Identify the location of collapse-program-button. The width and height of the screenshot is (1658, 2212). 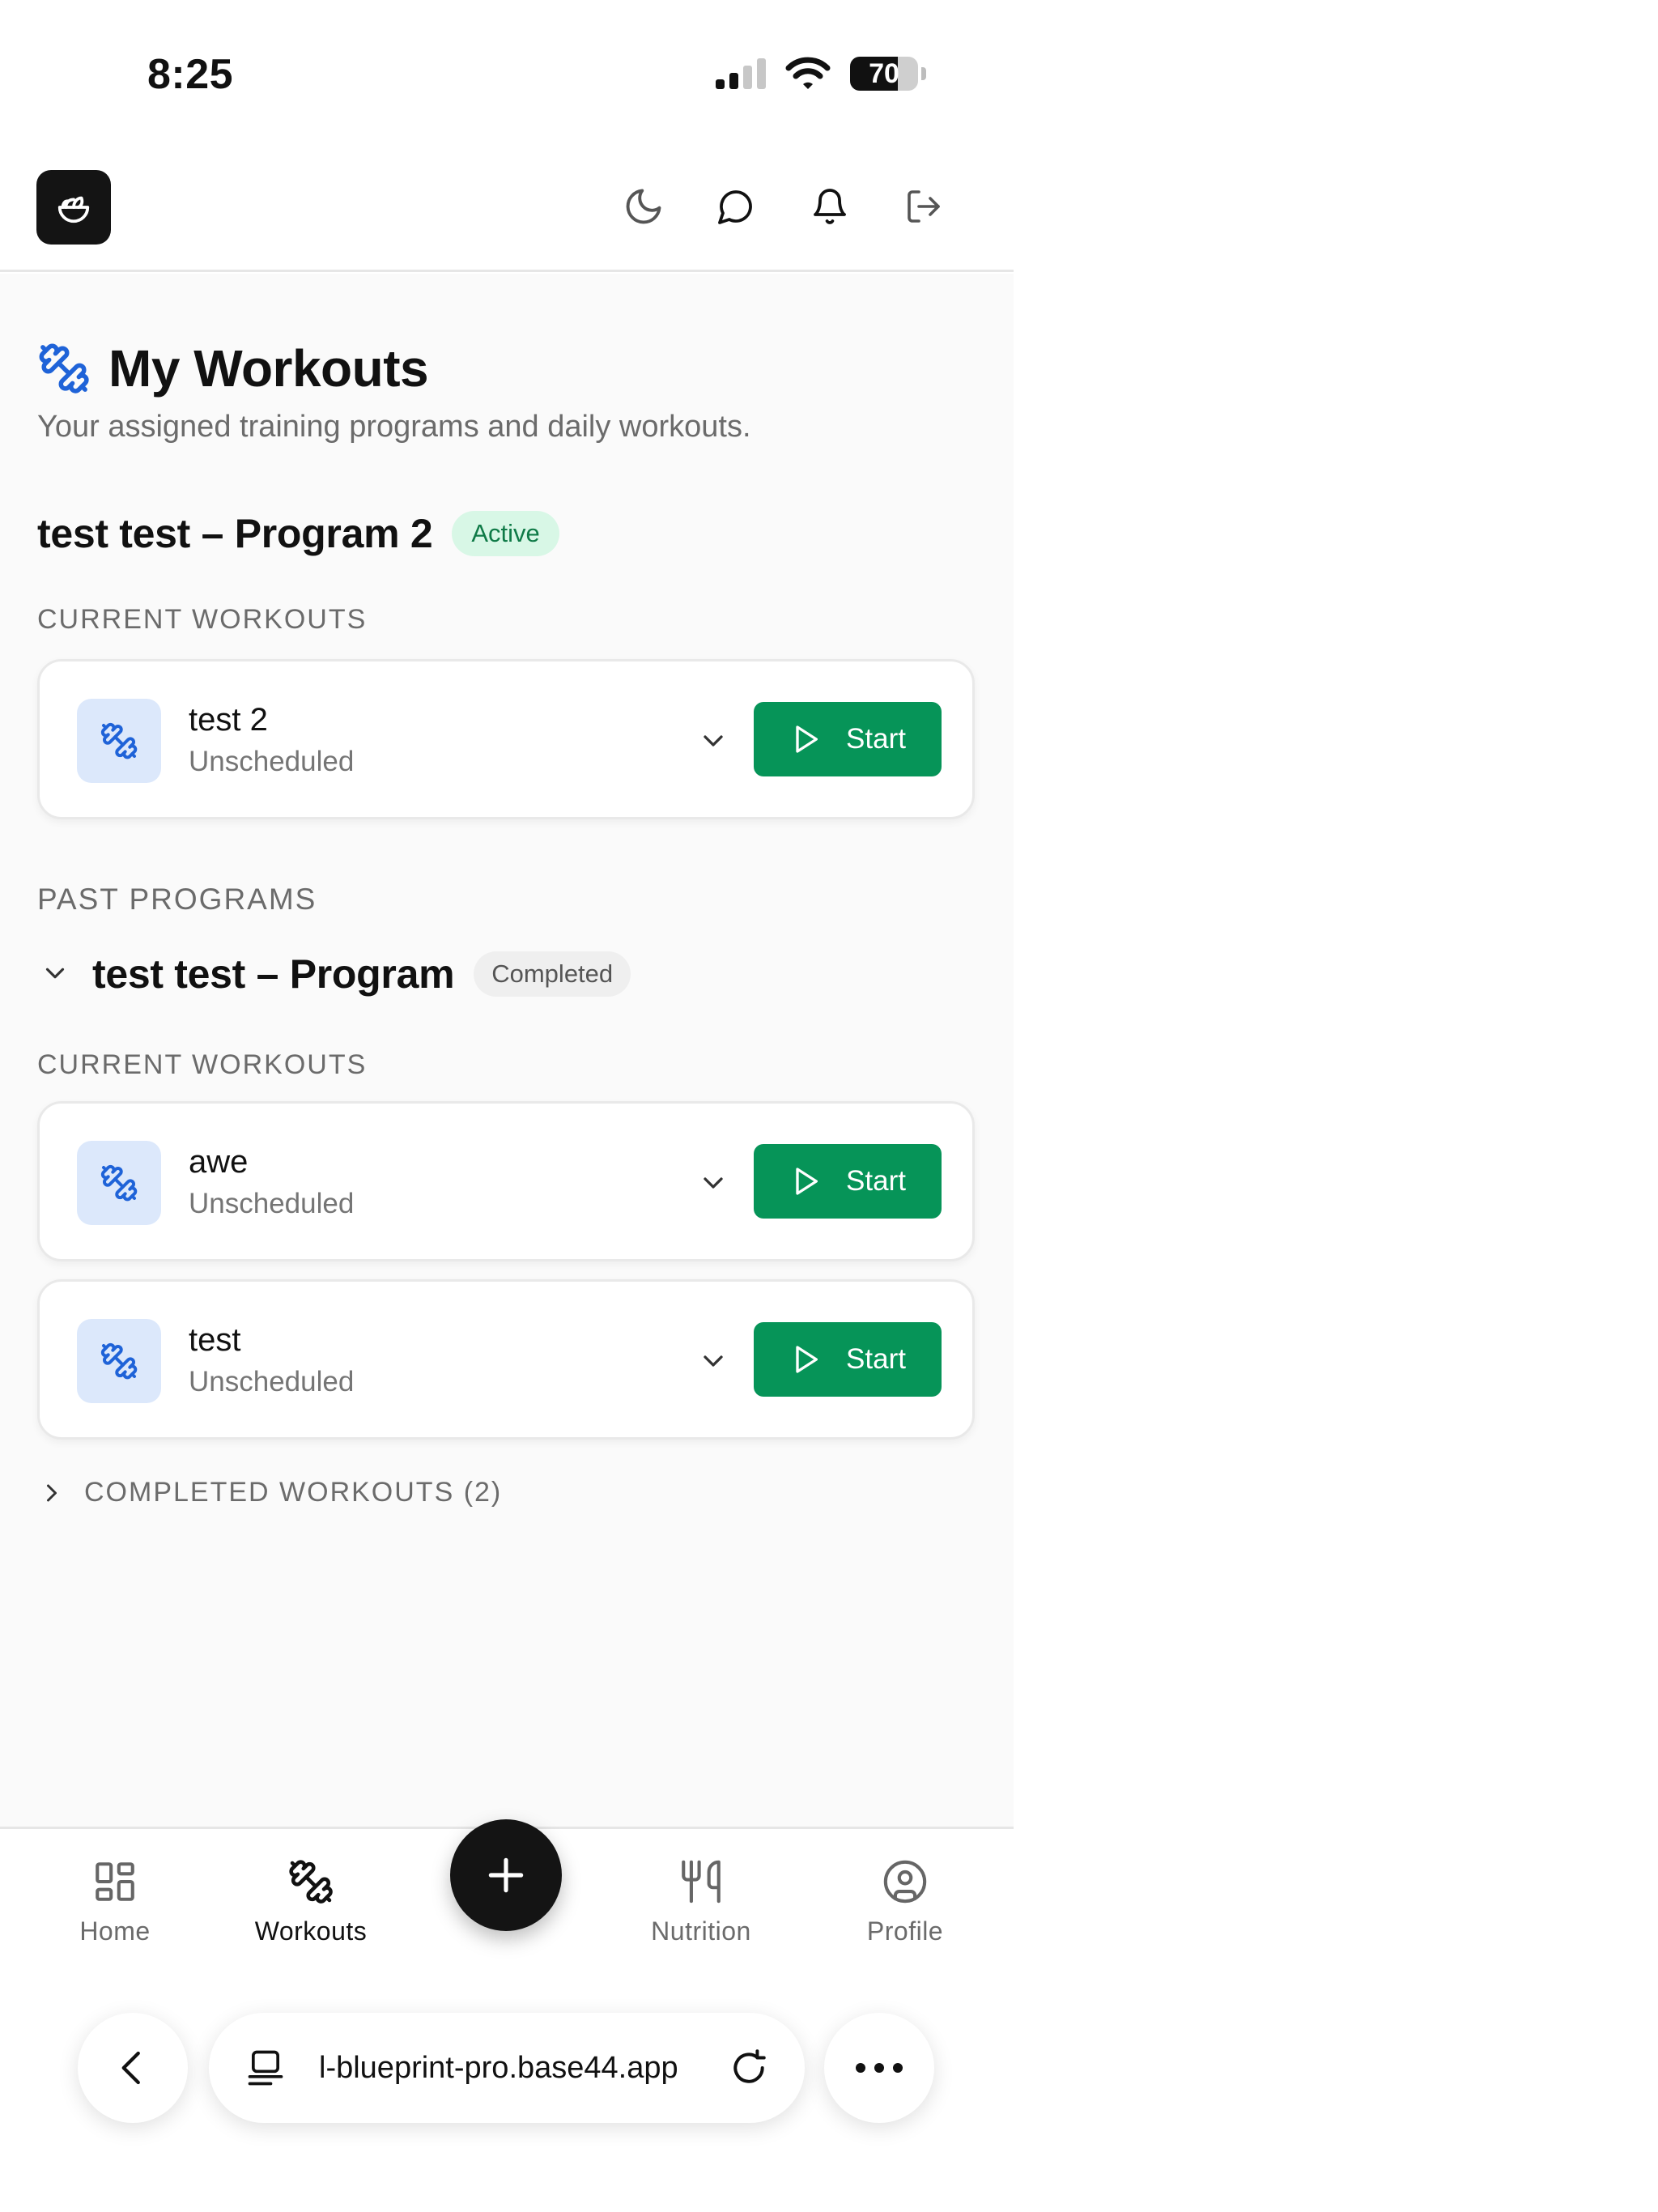
(55, 973).